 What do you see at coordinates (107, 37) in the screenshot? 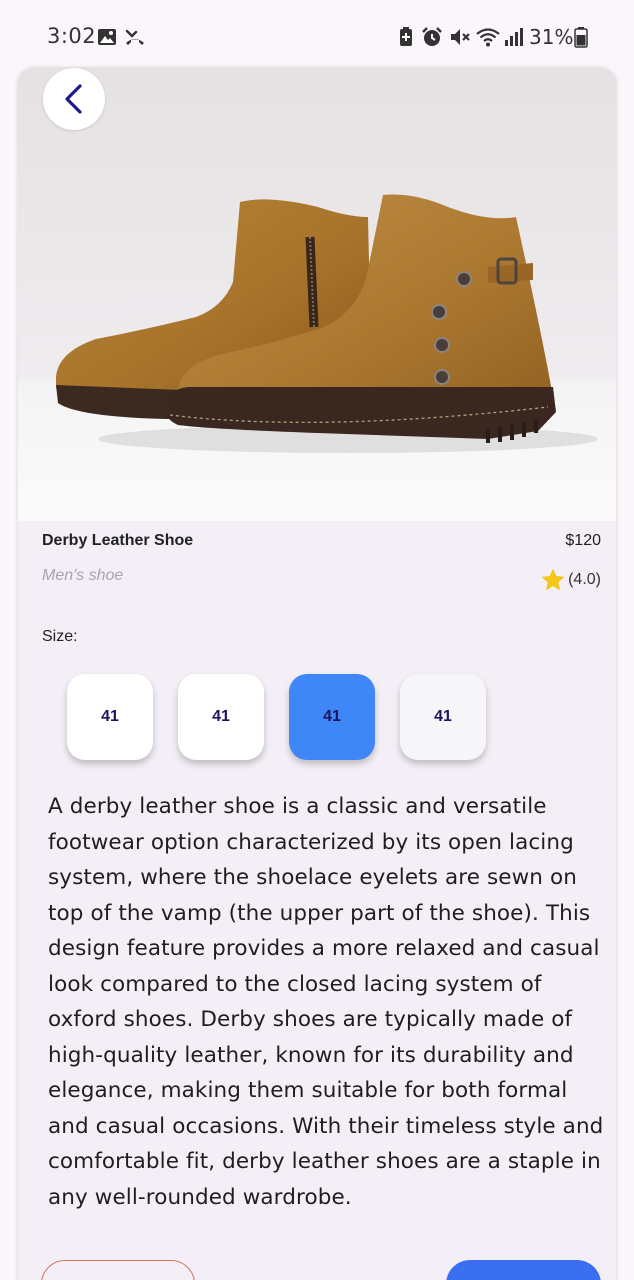
I see `gallery-icon` at bounding box center [107, 37].